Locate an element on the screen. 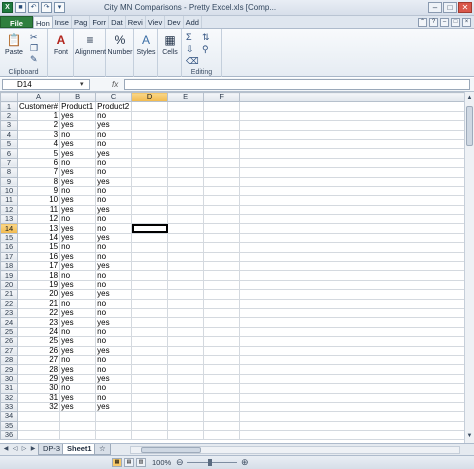 Image resolution: width=474 pixels, height=469 pixels. font-button: A Font is located at coordinates (61, 44).